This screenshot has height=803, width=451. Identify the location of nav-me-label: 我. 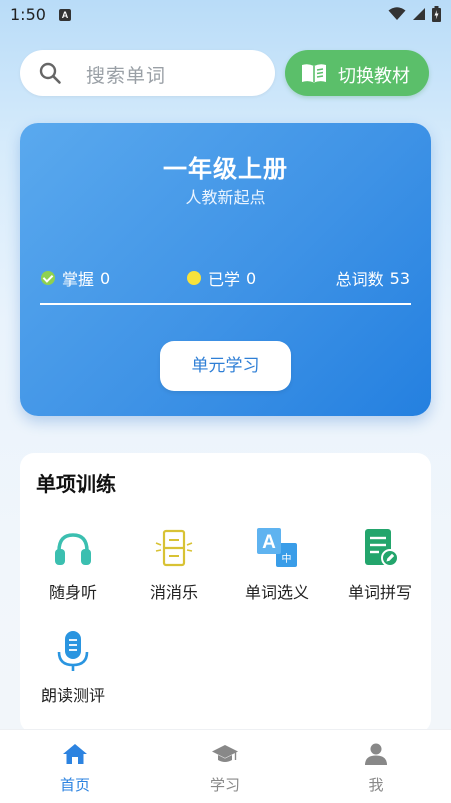
(376, 785).